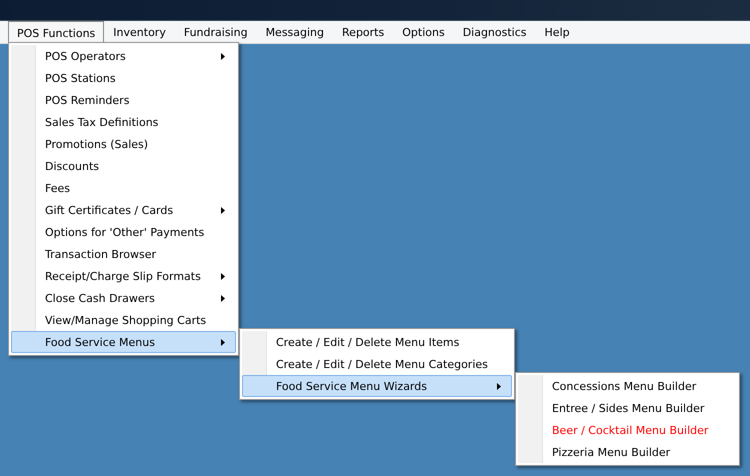  Describe the element at coordinates (377, 342) in the screenshot. I see `menu-item: Create / Edit / Delete Menu Items` at that location.